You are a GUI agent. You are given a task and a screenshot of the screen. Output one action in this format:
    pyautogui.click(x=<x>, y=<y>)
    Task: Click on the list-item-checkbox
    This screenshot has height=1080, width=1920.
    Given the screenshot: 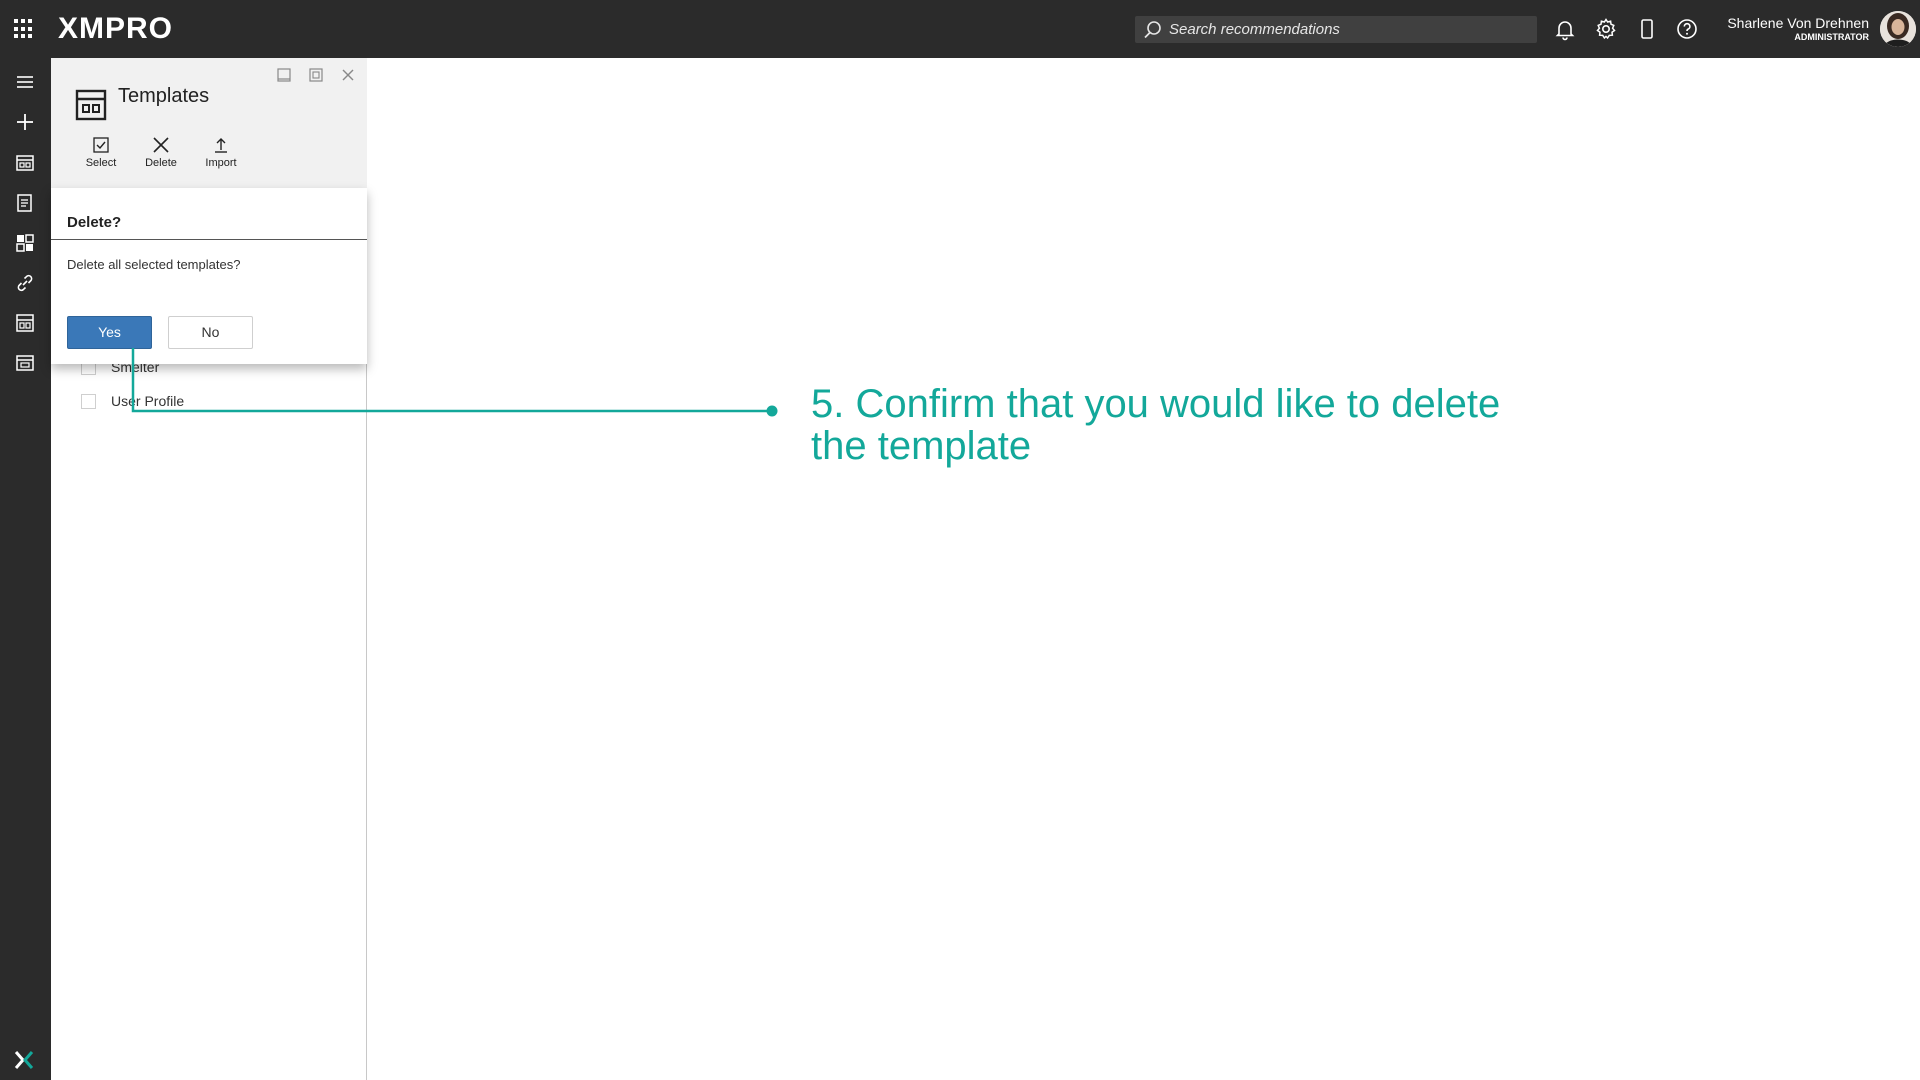 What is the action you would take?
    pyautogui.click(x=88, y=401)
    